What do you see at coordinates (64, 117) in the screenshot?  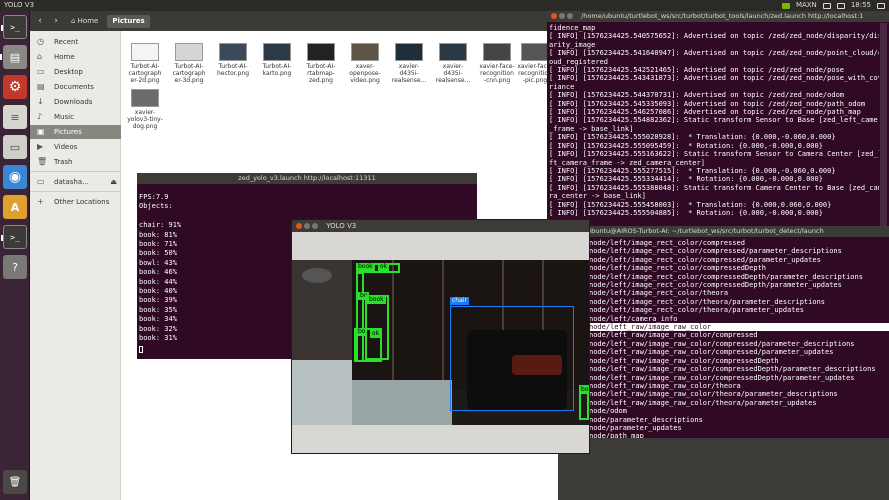 I see `sidebar-item-label: Music` at bounding box center [64, 117].